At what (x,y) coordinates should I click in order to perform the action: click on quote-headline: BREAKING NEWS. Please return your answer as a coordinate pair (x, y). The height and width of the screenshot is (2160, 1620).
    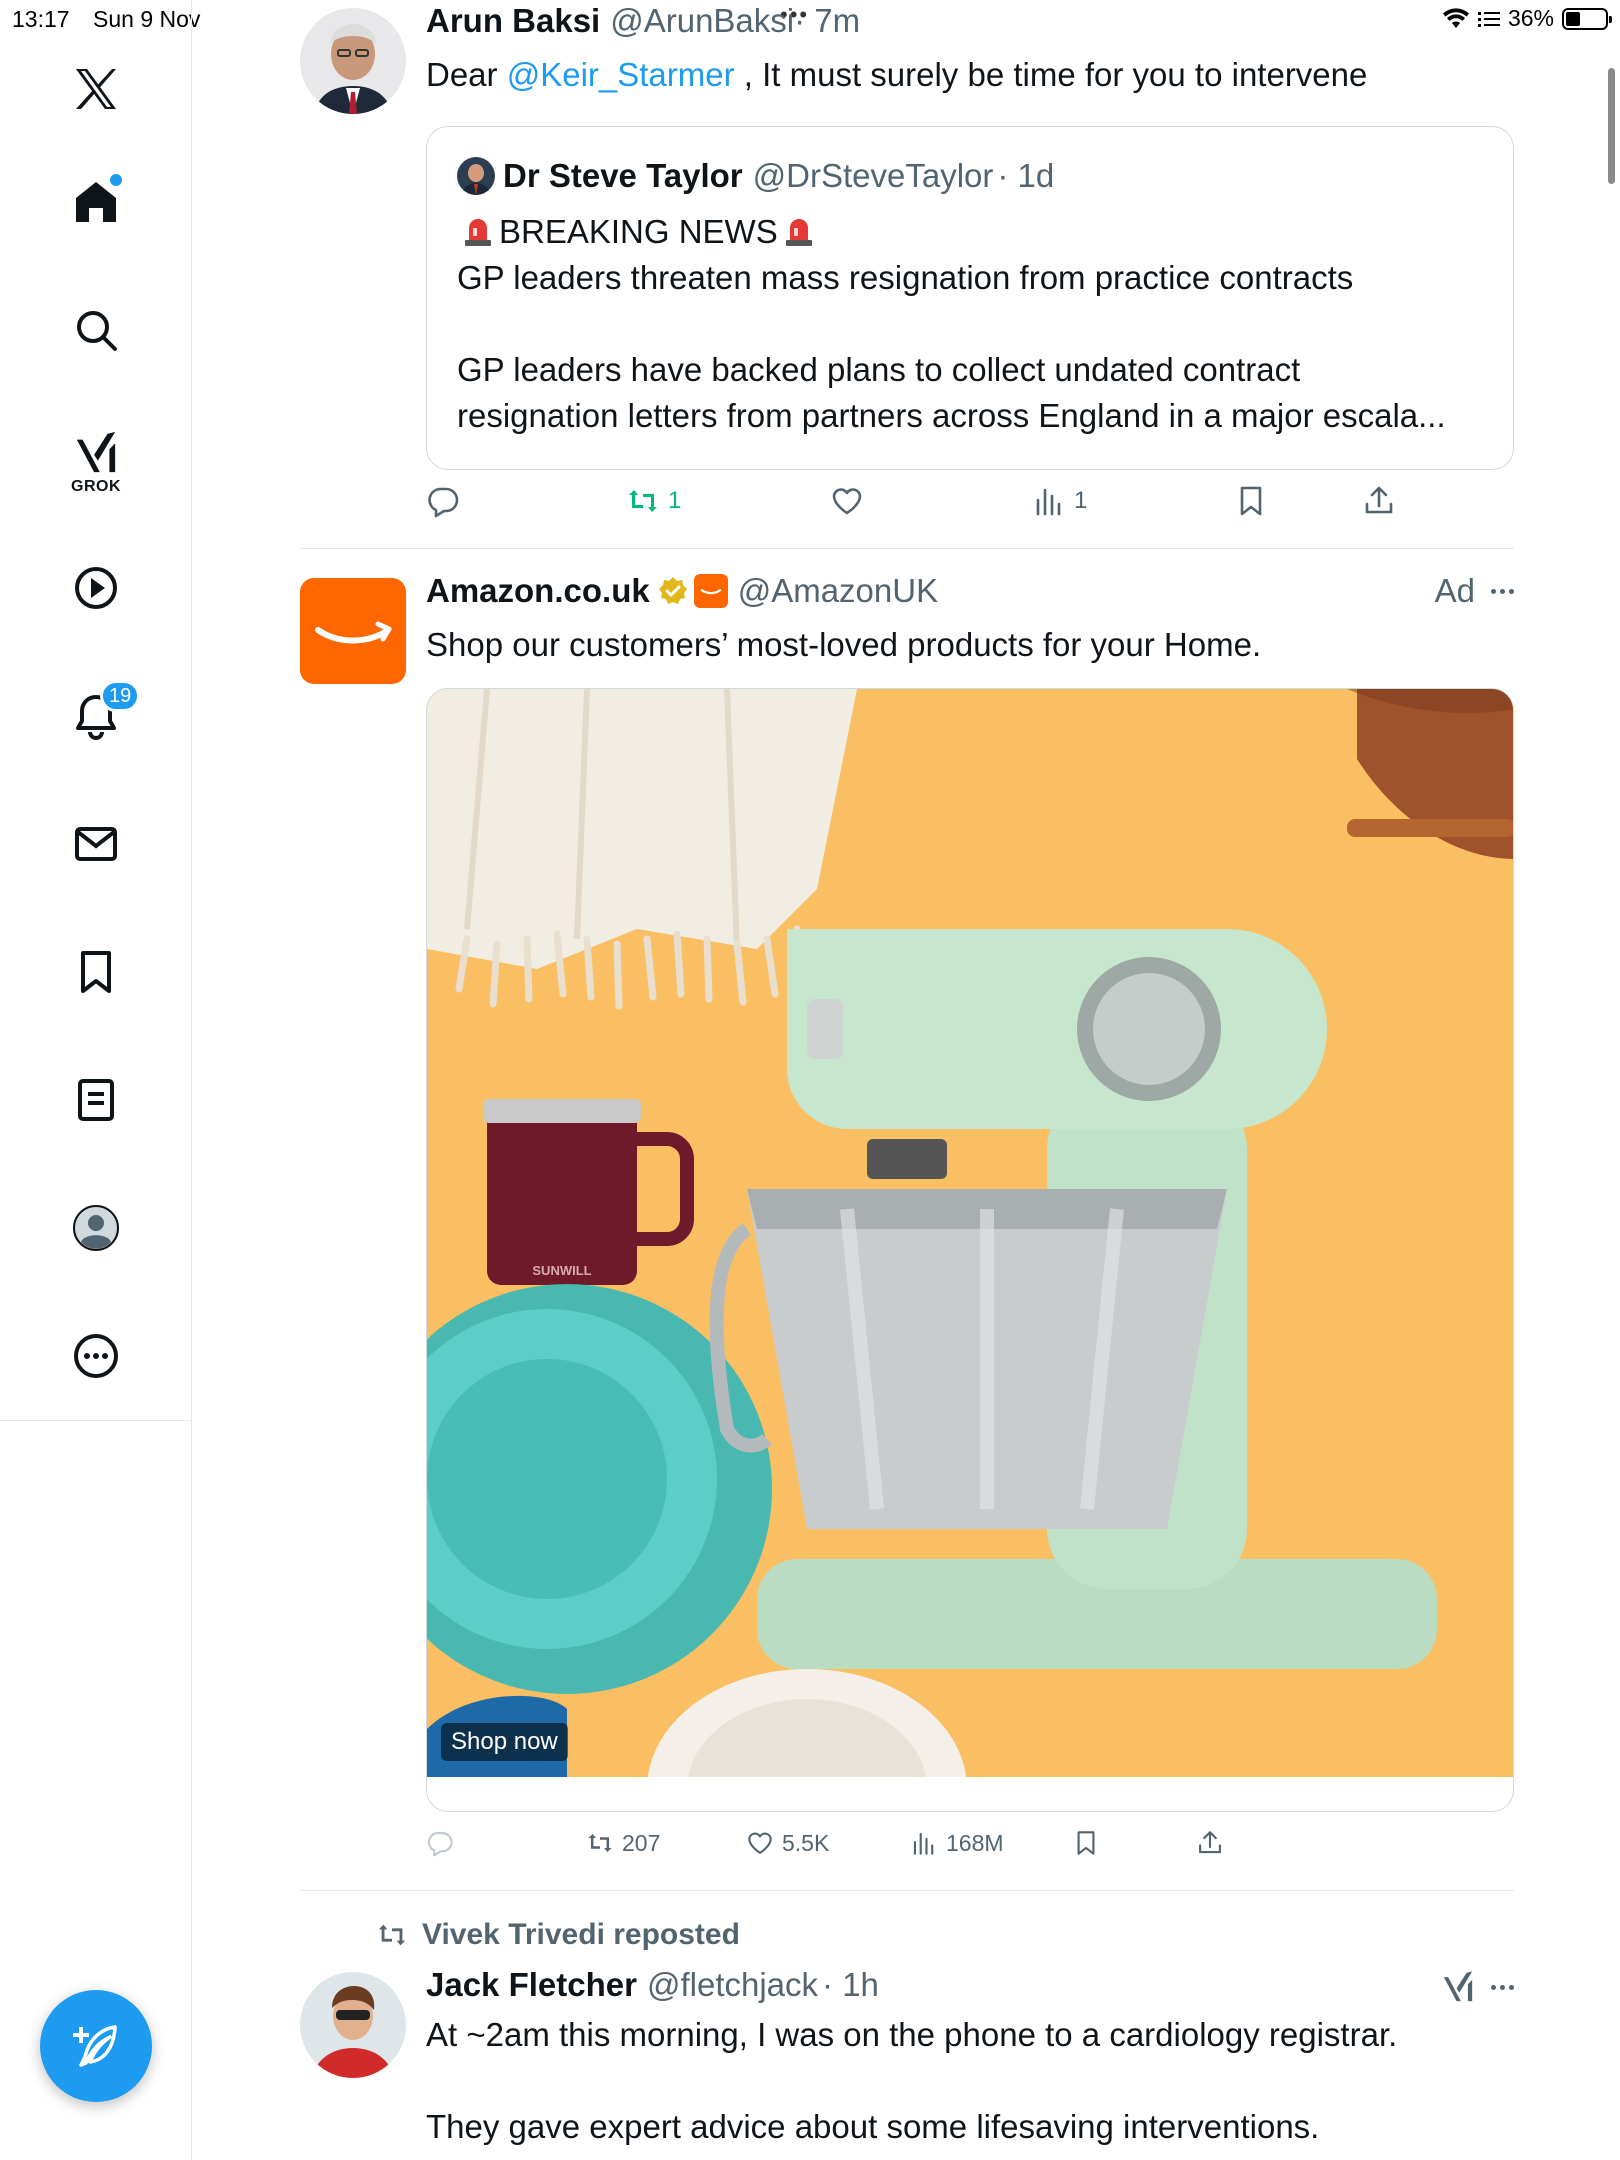
    Looking at the image, I should click on (638, 231).